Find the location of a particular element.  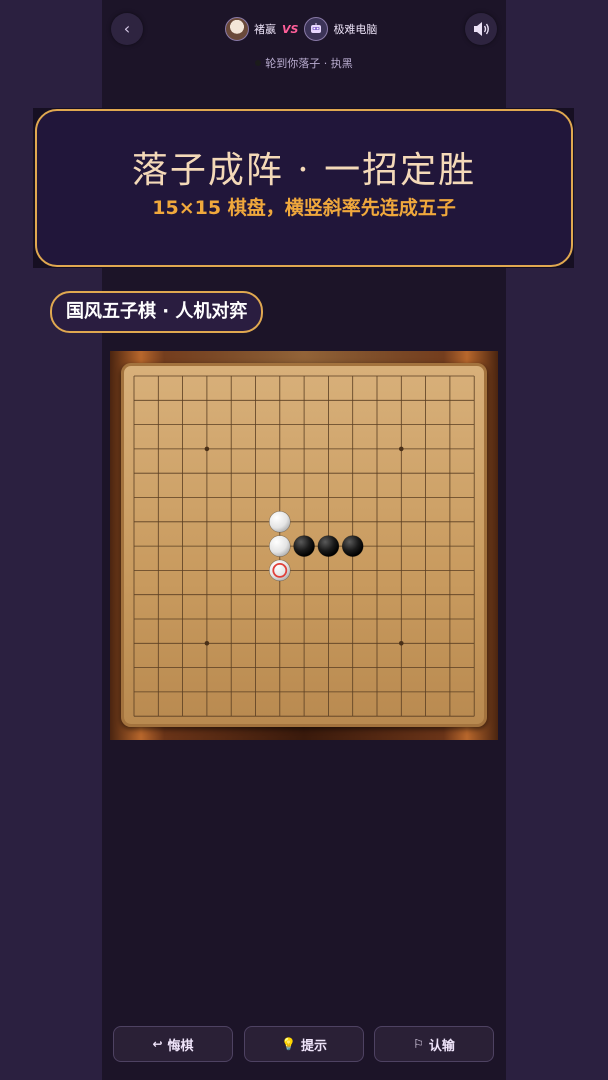

hint-button: 💡 提示 is located at coordinates (304, 1044).